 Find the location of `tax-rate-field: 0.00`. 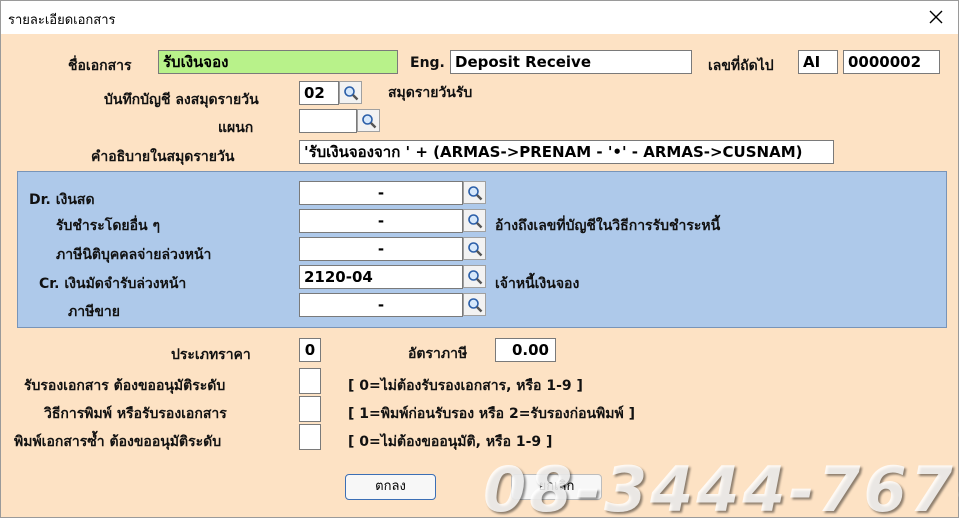

tax-rate-field: 0.00 is located at coordinates (525, 350).